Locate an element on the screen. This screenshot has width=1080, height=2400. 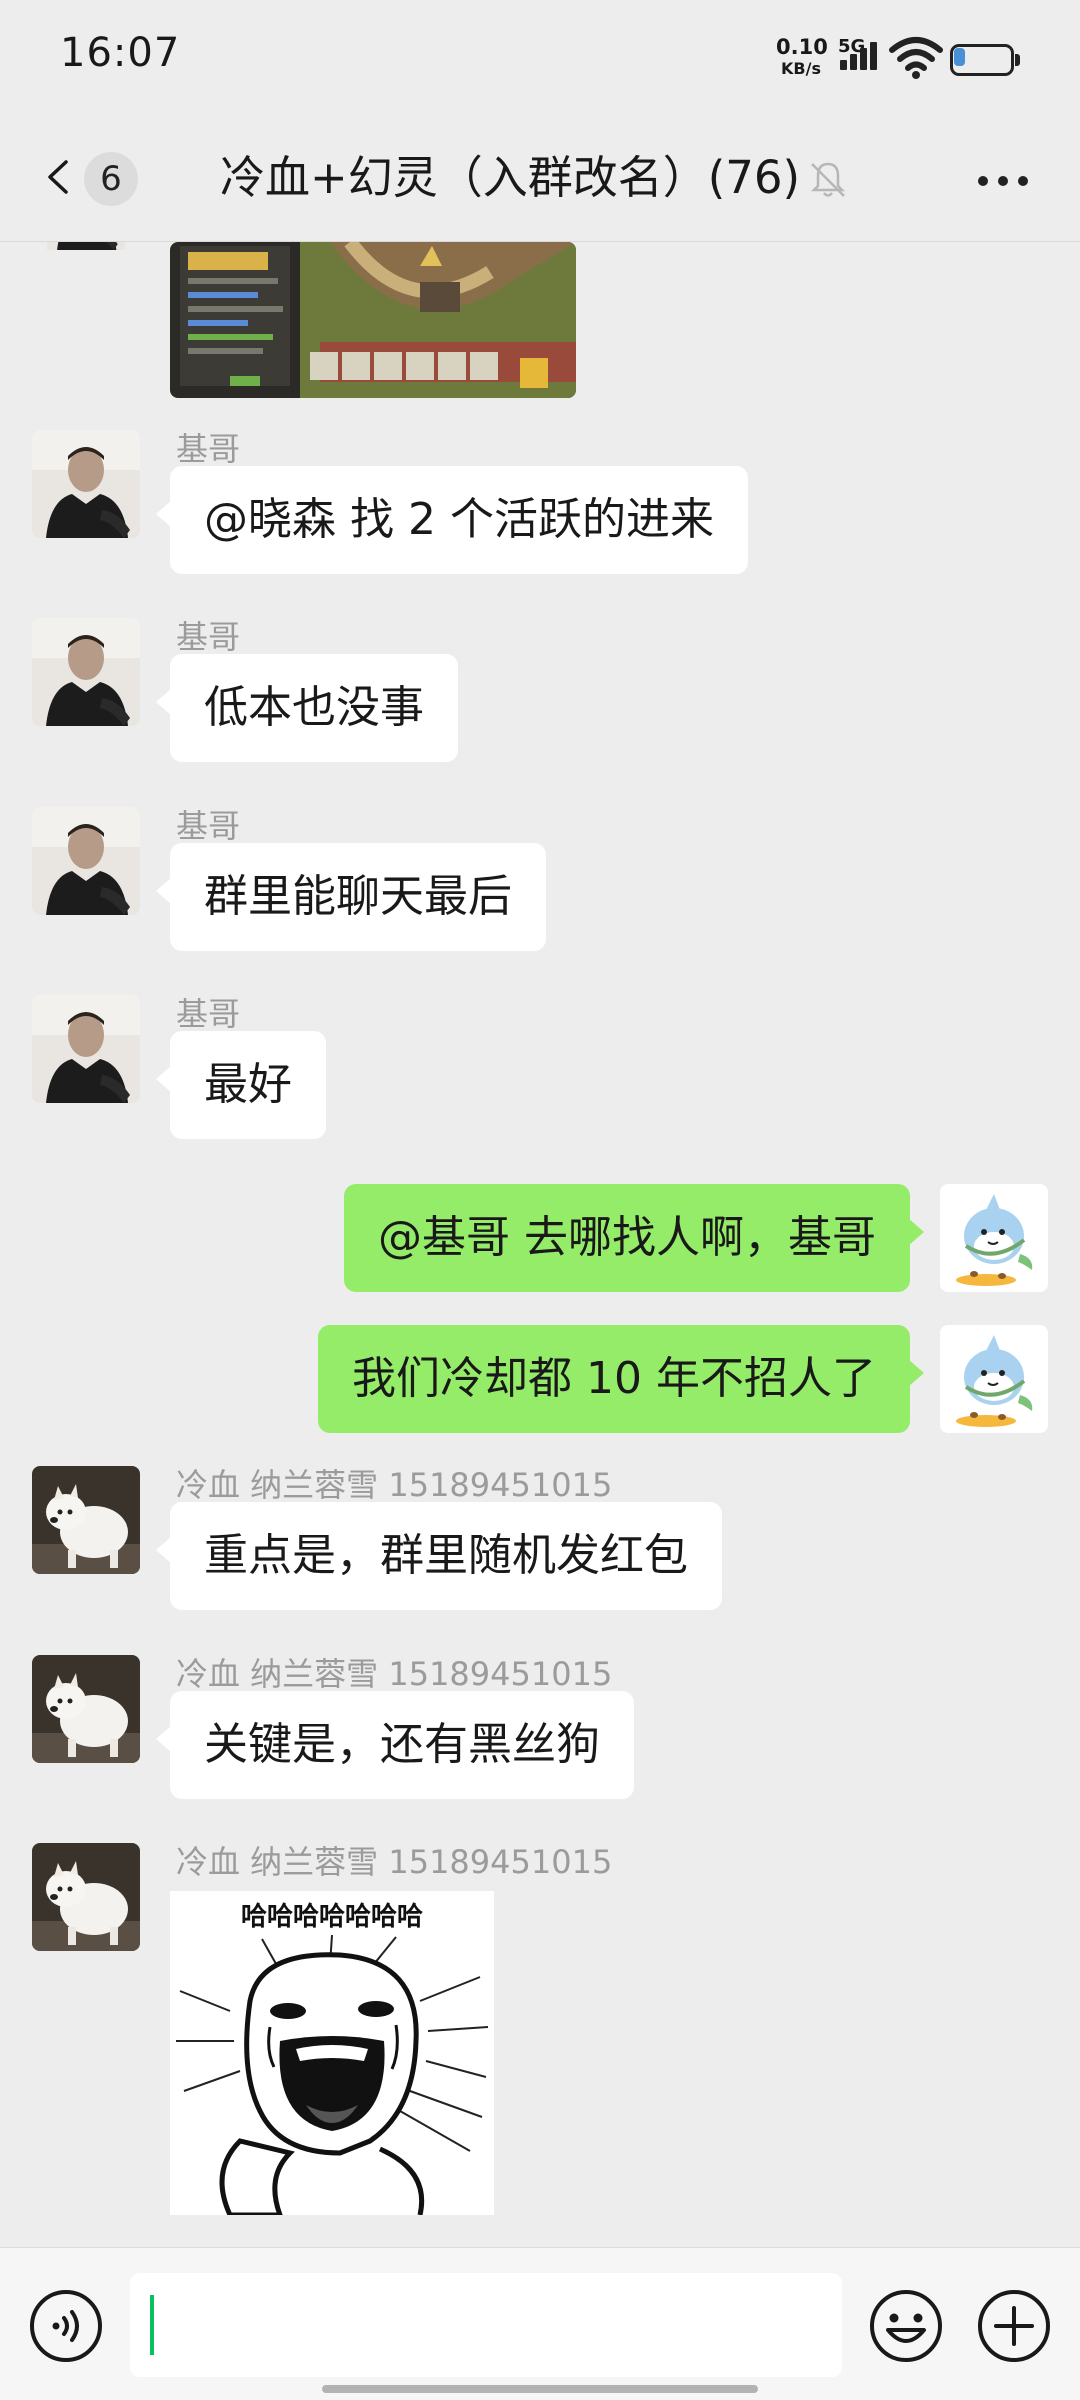
plus-icon is located at coordinates (1014, 2326).